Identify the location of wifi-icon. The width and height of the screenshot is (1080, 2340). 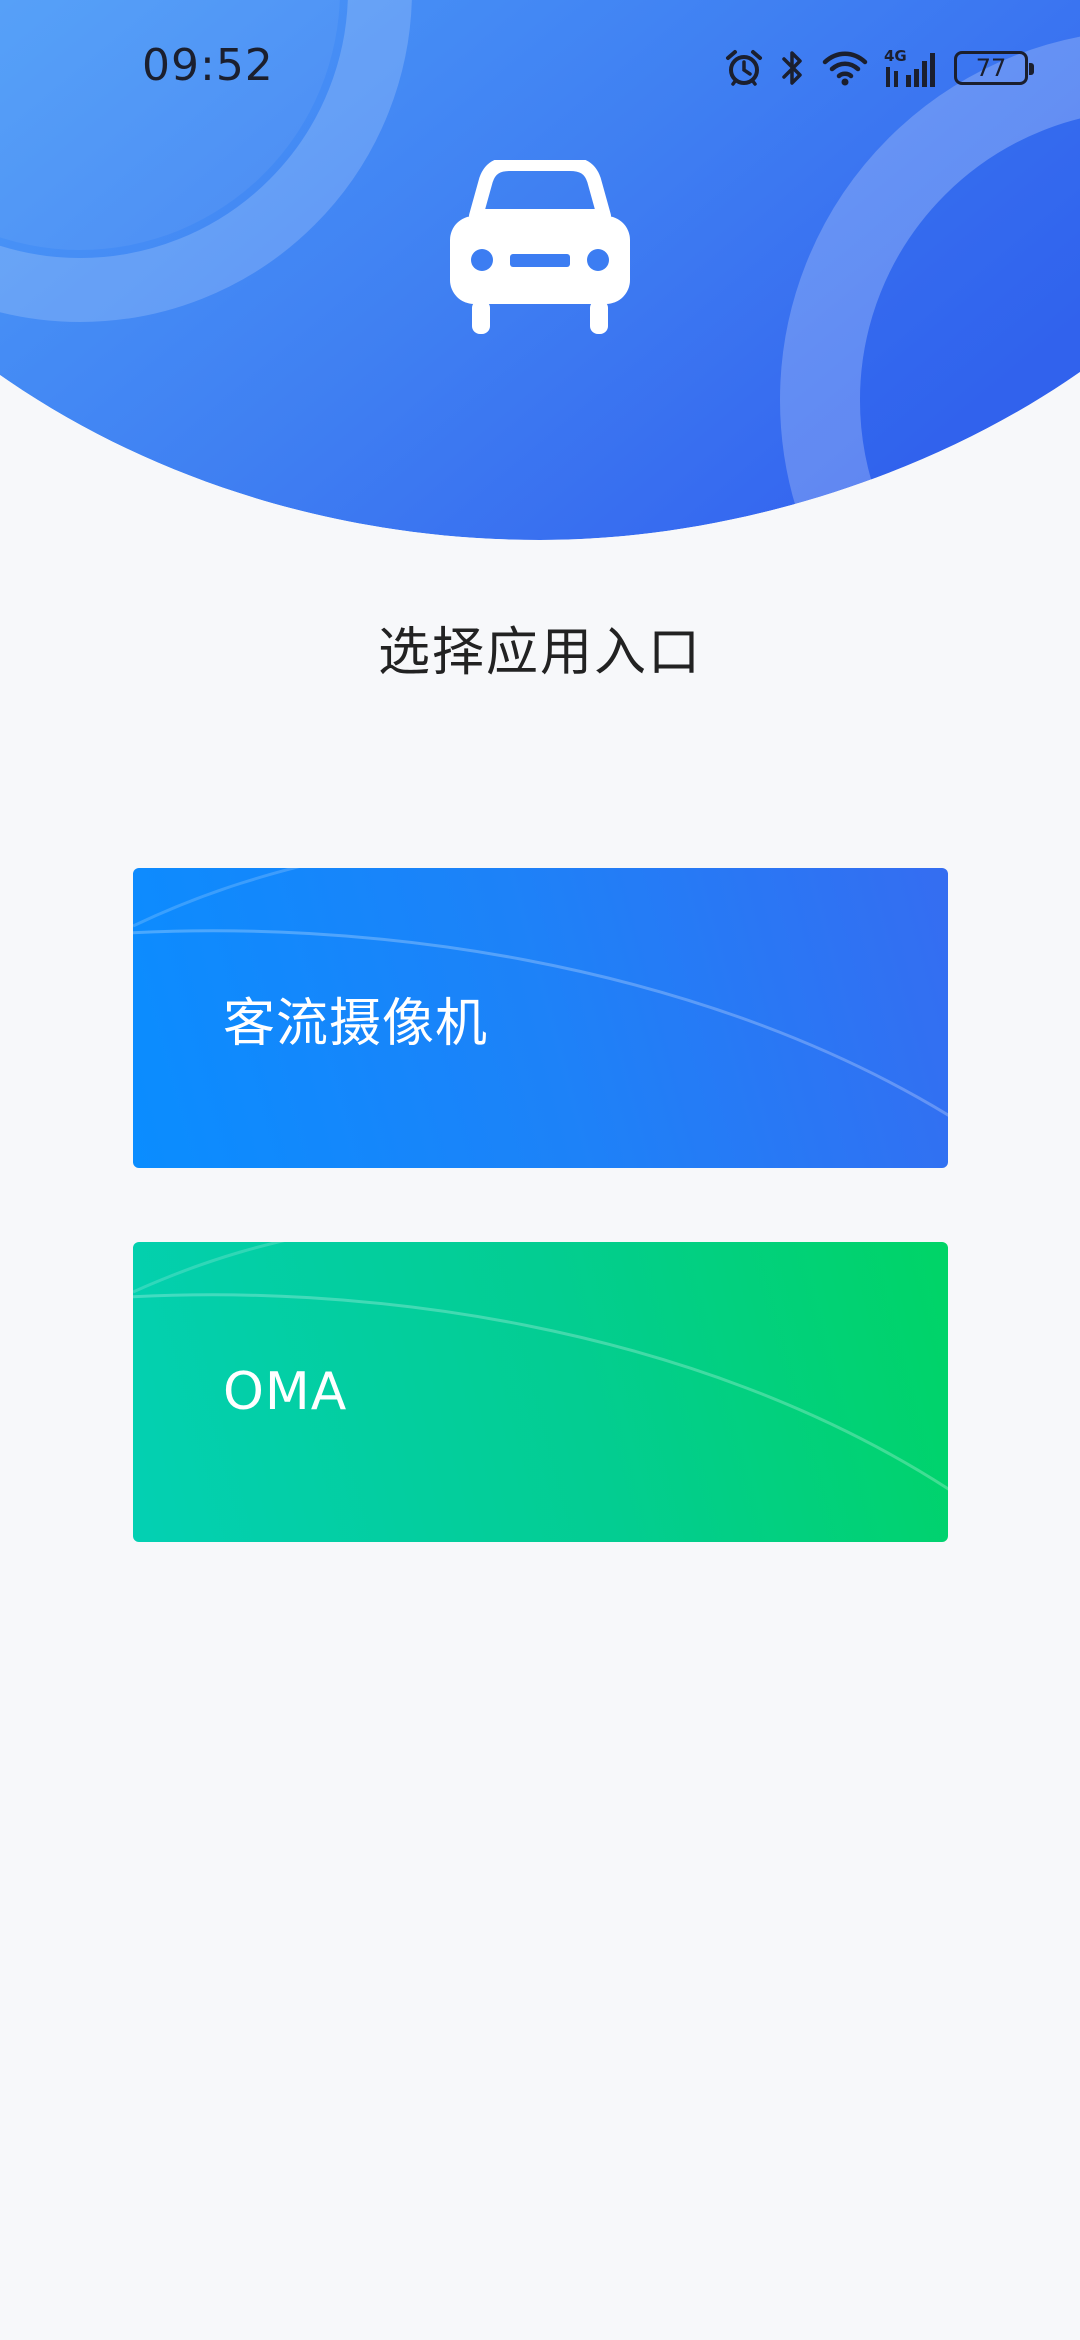
(845, 68).